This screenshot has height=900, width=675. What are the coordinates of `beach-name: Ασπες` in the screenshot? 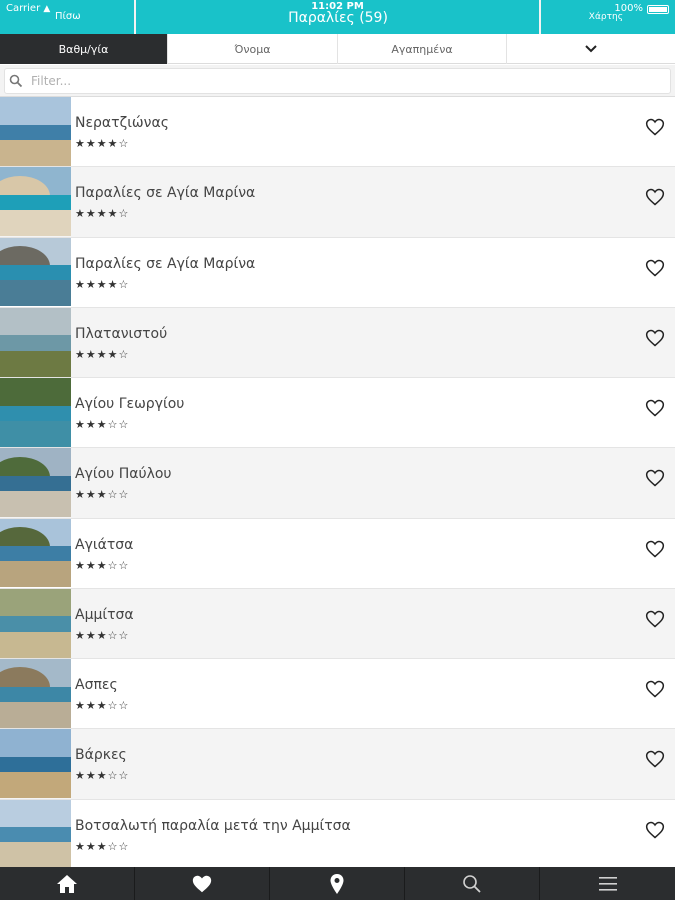 It's located at (96, 685).